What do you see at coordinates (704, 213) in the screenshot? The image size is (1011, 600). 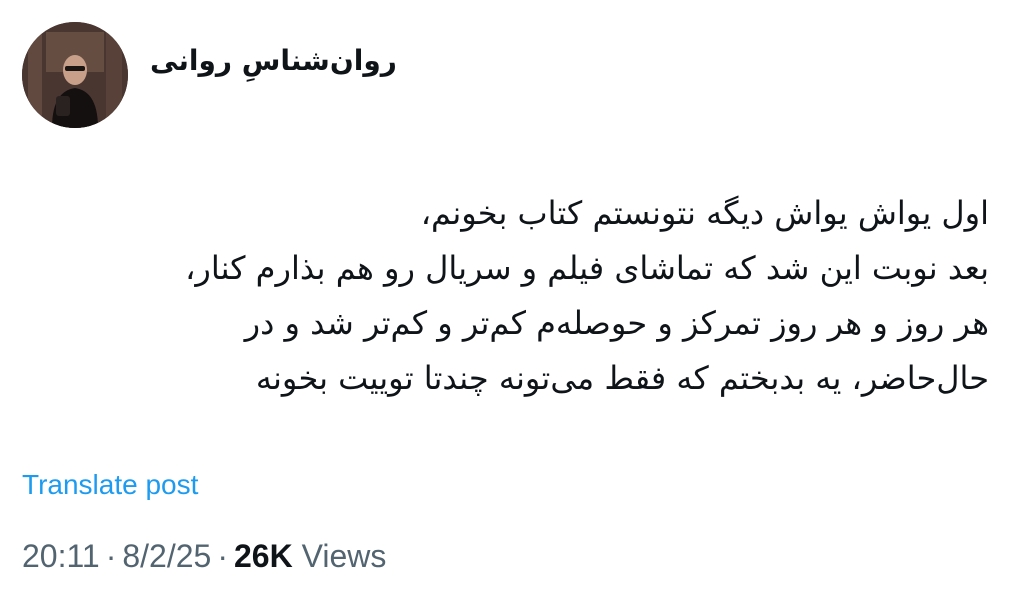 I see `post-text-line: اول یواش یواش دیگه نتونستم کتاب بخونم،` at bounding box center [704, 213].